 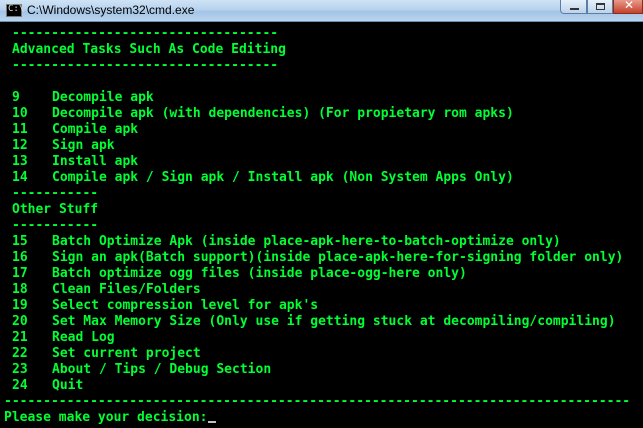 What do you see at coordinates (323, 386) in the screenshot?
I see `menu-item: 24 Quit` at bounding box center [323, 386].